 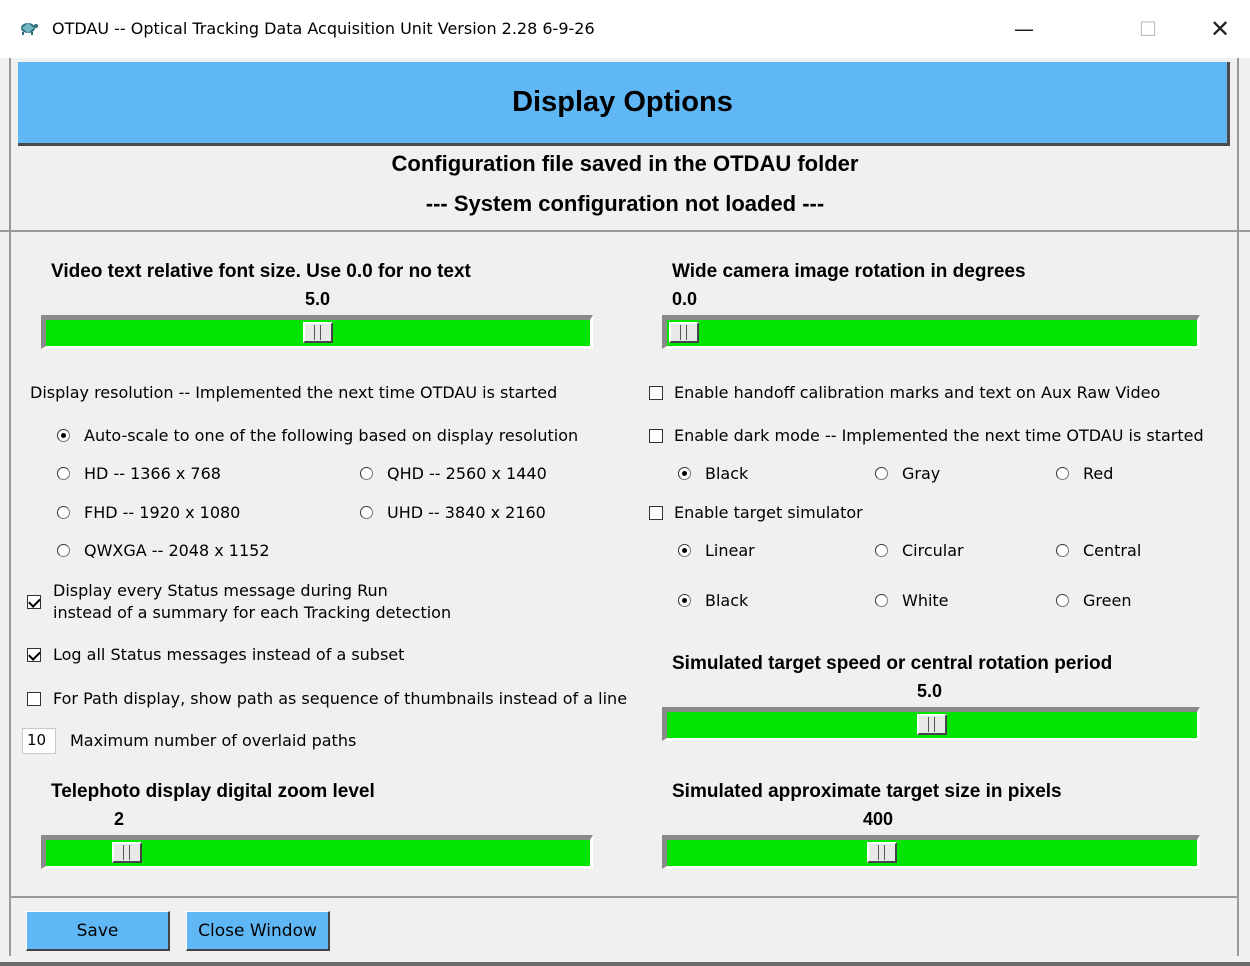 What do you see at coordinates (127, 852) in the screenshot?
I see `zoom-slider-thumb` at bounding box center [127, 852].